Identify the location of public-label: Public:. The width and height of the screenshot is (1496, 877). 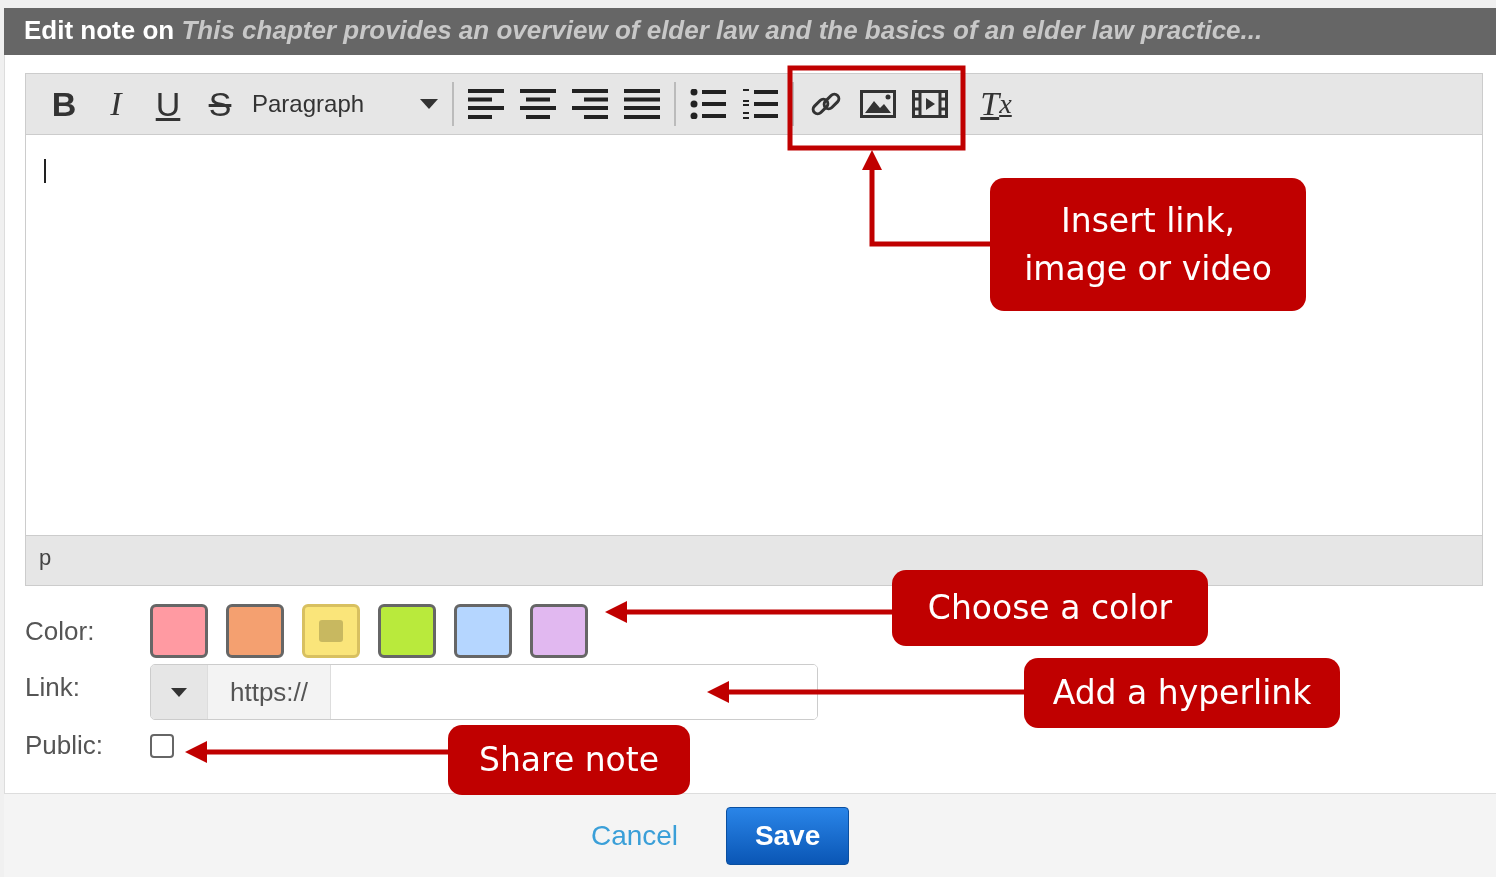
(65, 745).